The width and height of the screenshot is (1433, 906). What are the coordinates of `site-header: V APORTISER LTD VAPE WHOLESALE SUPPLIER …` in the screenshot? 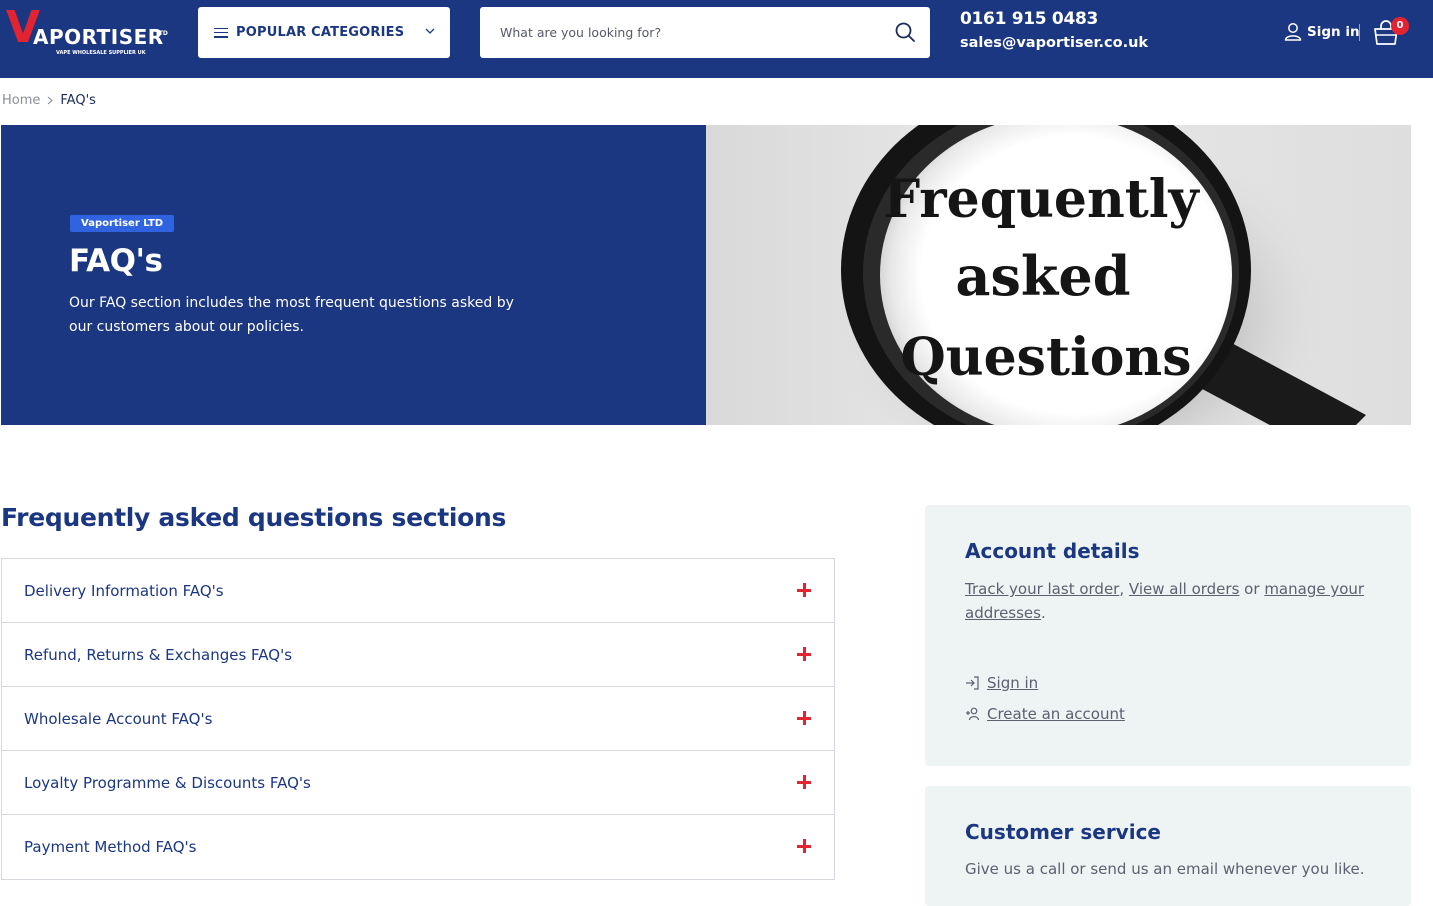 It's located at (716, 39).